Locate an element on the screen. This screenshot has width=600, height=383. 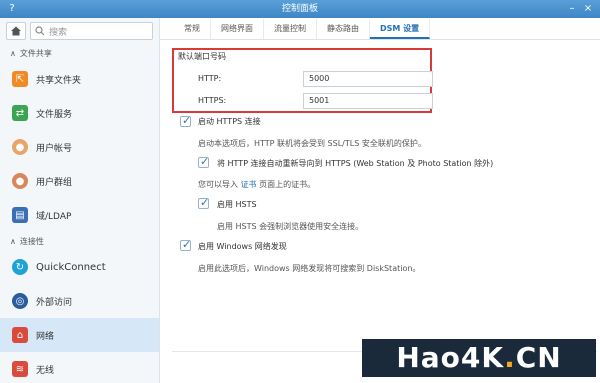
section-connectivity: ∧ 连接性 is located at coordinates (79, 241).